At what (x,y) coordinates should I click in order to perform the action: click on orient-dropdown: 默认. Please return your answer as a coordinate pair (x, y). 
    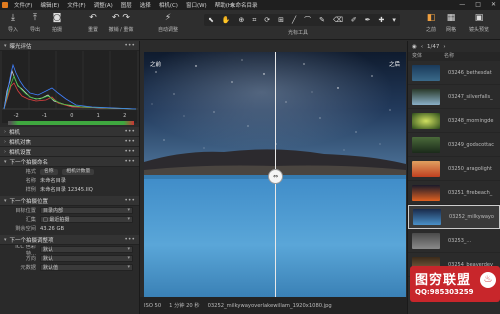
    Looking at the image, I should click on (86, 258).